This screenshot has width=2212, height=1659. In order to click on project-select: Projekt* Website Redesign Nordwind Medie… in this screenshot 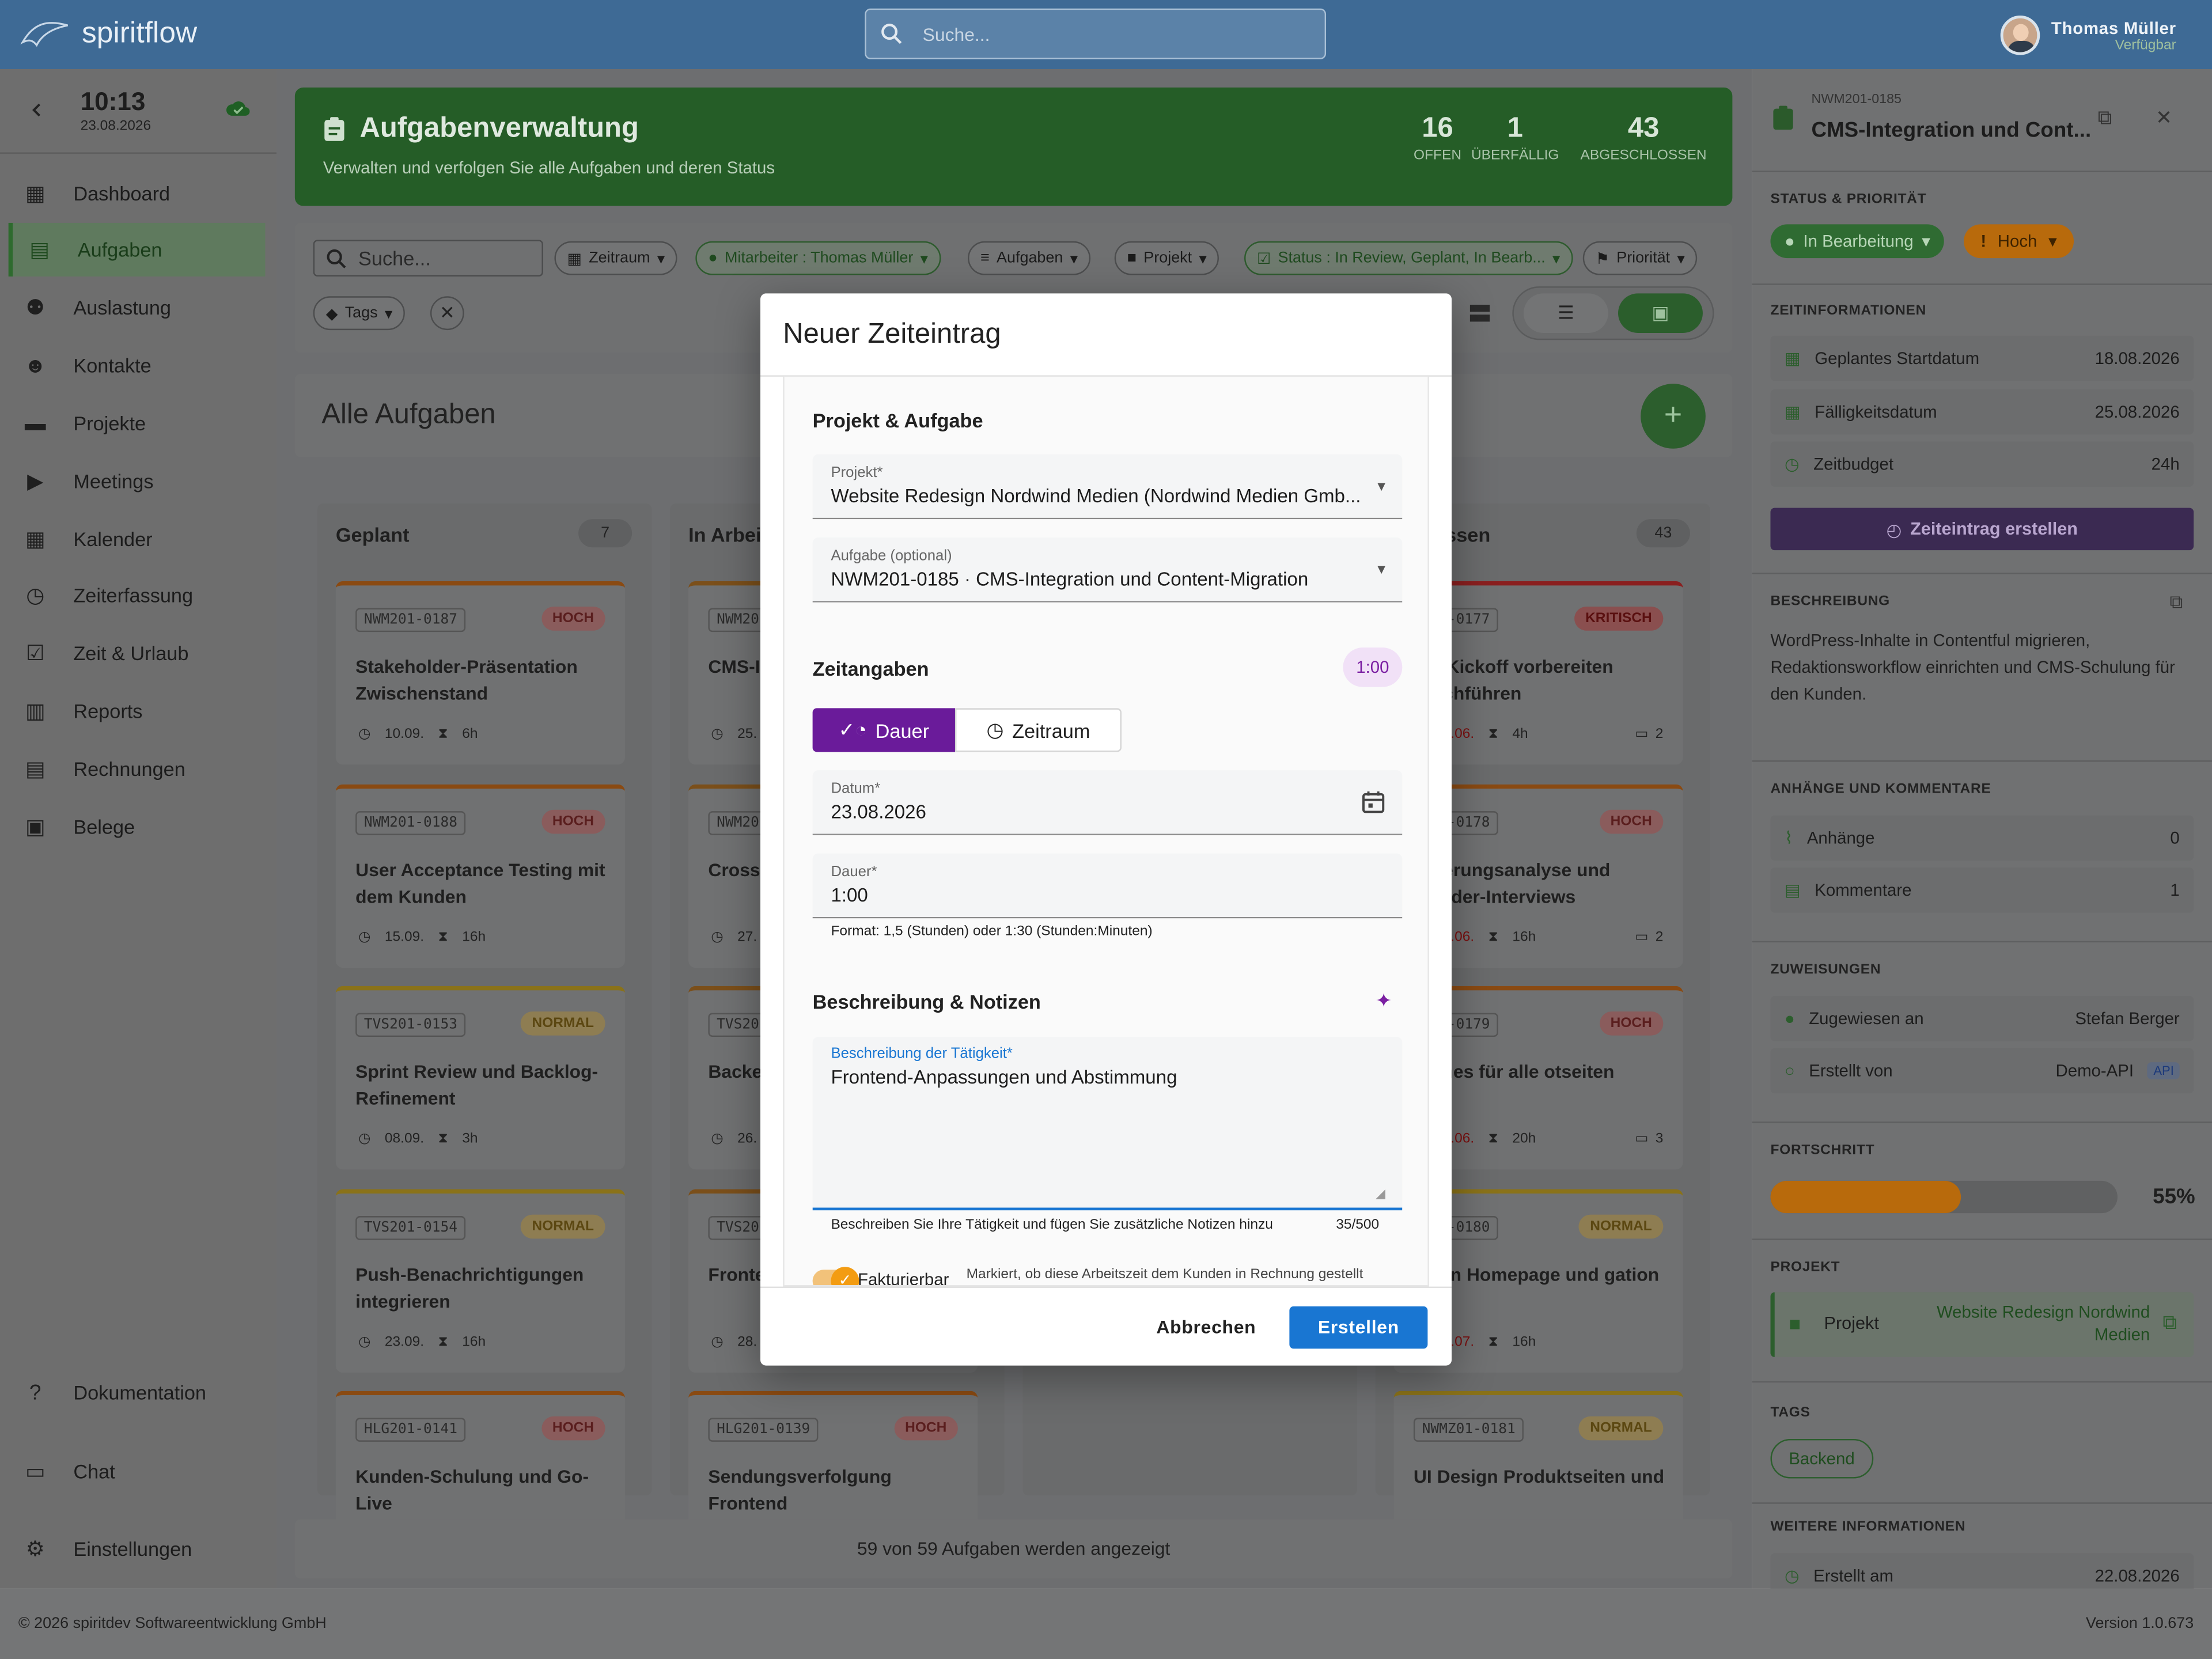, I will do `click(1107, 487)`.